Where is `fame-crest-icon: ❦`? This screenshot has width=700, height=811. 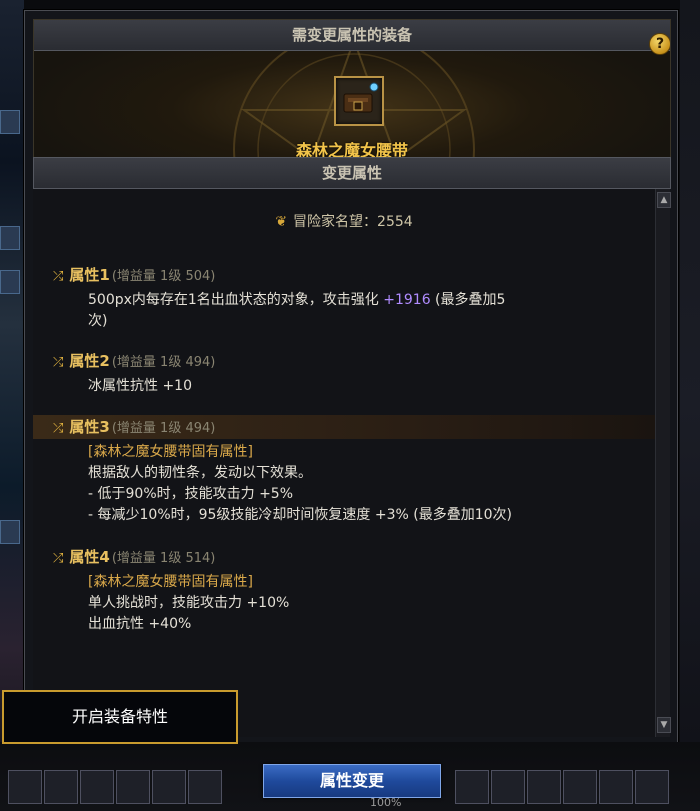
fame-crest-icon: ❦ is located at coordinates (281, 222).